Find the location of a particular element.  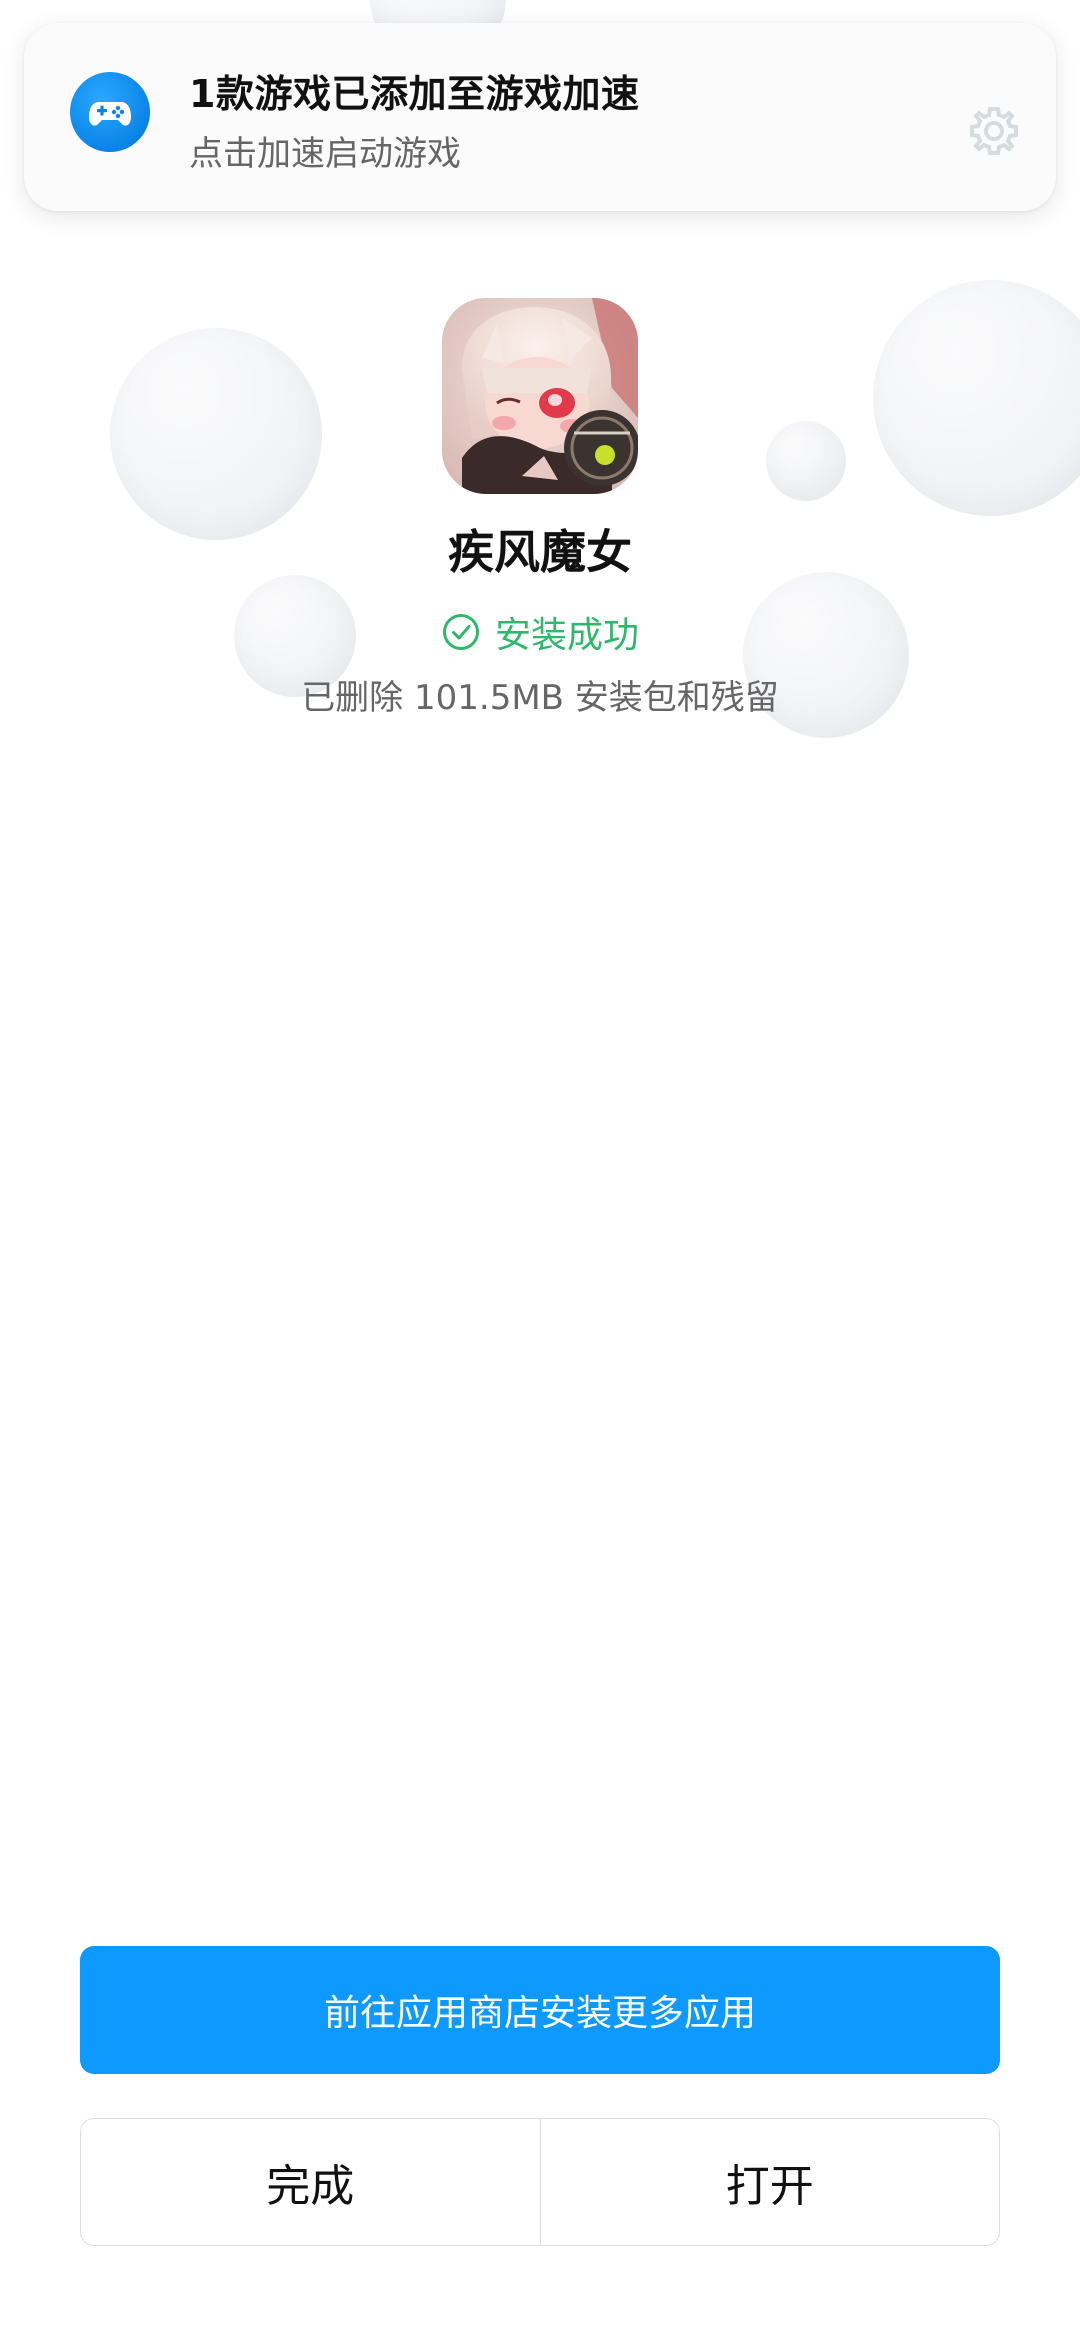

action-buttons: 完成 打开 is located at coordinates (540, 2182).